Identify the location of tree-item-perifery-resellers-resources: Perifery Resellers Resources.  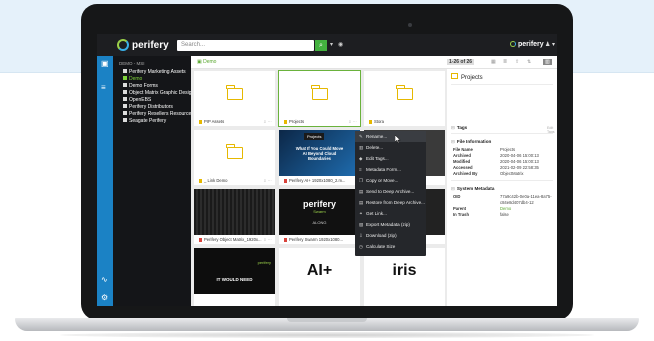
(158, 114).